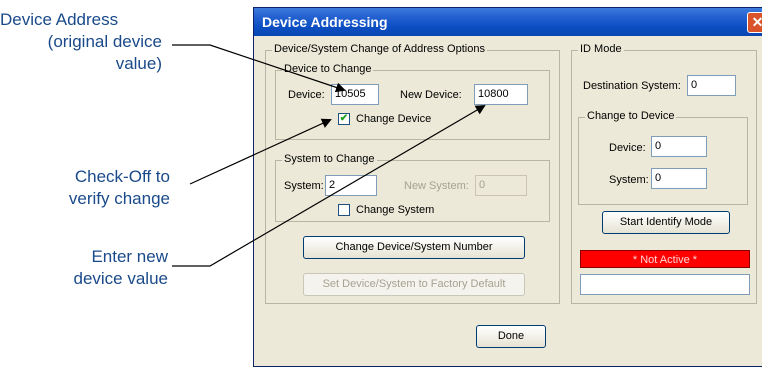  What do you see at coordinates (508, 22) in the screenshot?
I see `title-bar: Device Addressing ✕` at bounding box center [508, 22].